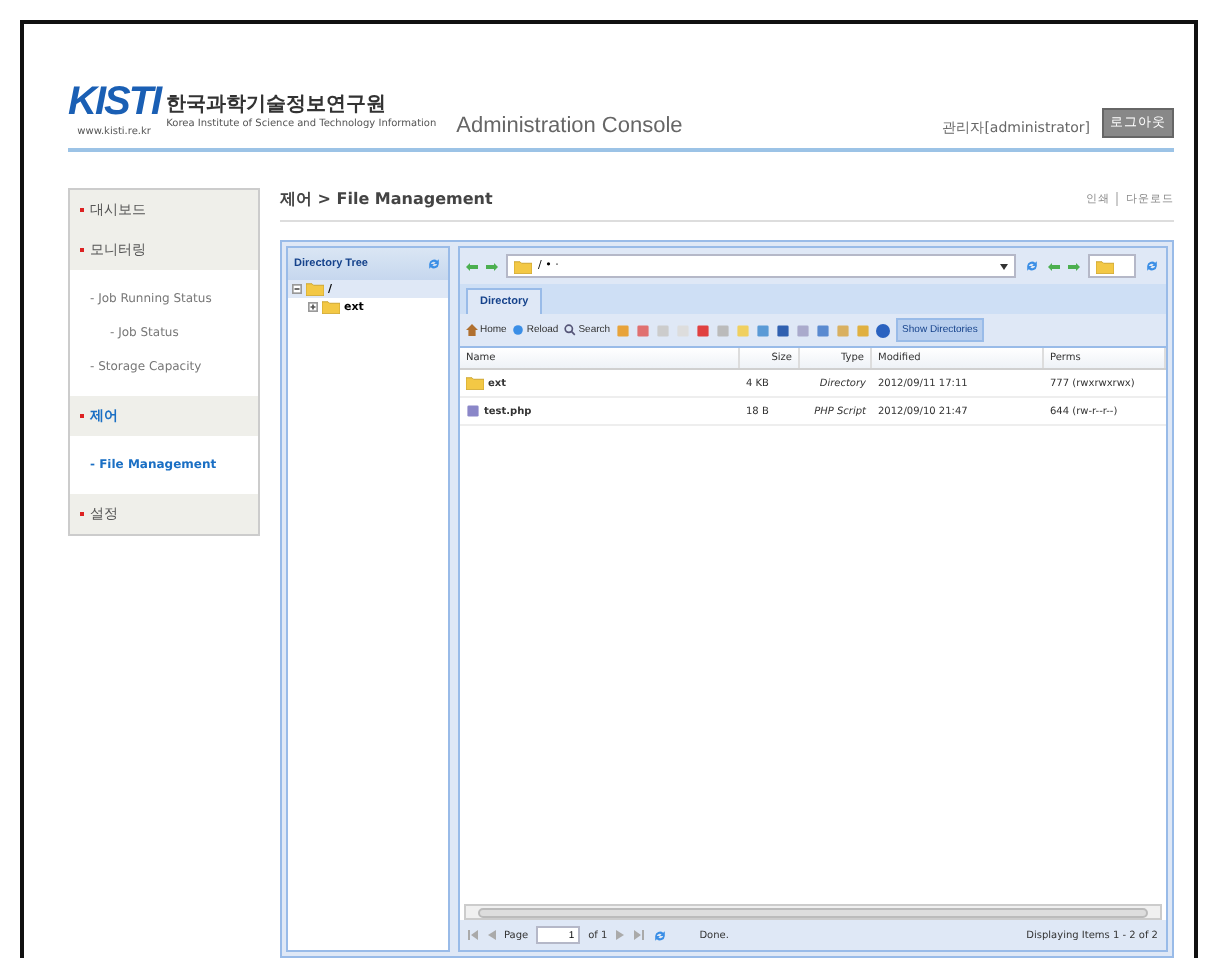 This screenshot has width=1210, height=958. Describe the element at coordinates (813, 912) in the screenshot. I see `horizontal-scrollbar` at that location.